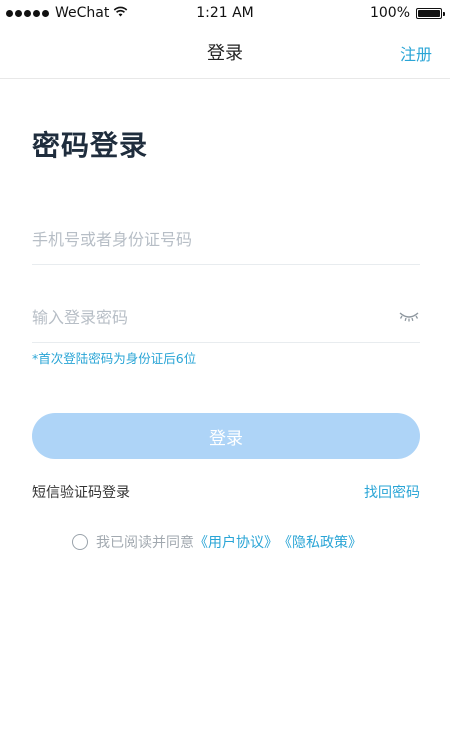 The height and width of the screenshot is (750, 450). I want to click on phone-field, so click(226, 240).